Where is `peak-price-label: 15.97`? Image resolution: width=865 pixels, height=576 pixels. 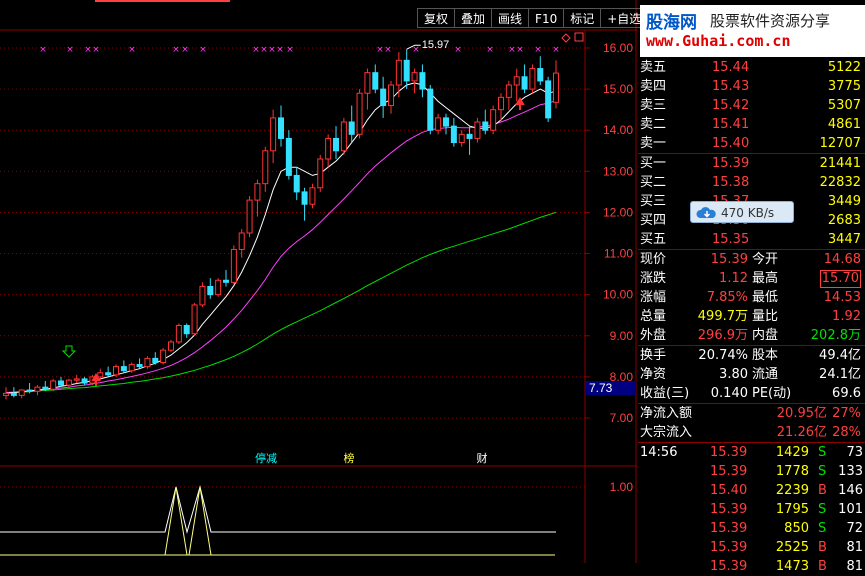
peak-price-label: 15.97 is located at coordinates (436, 45).